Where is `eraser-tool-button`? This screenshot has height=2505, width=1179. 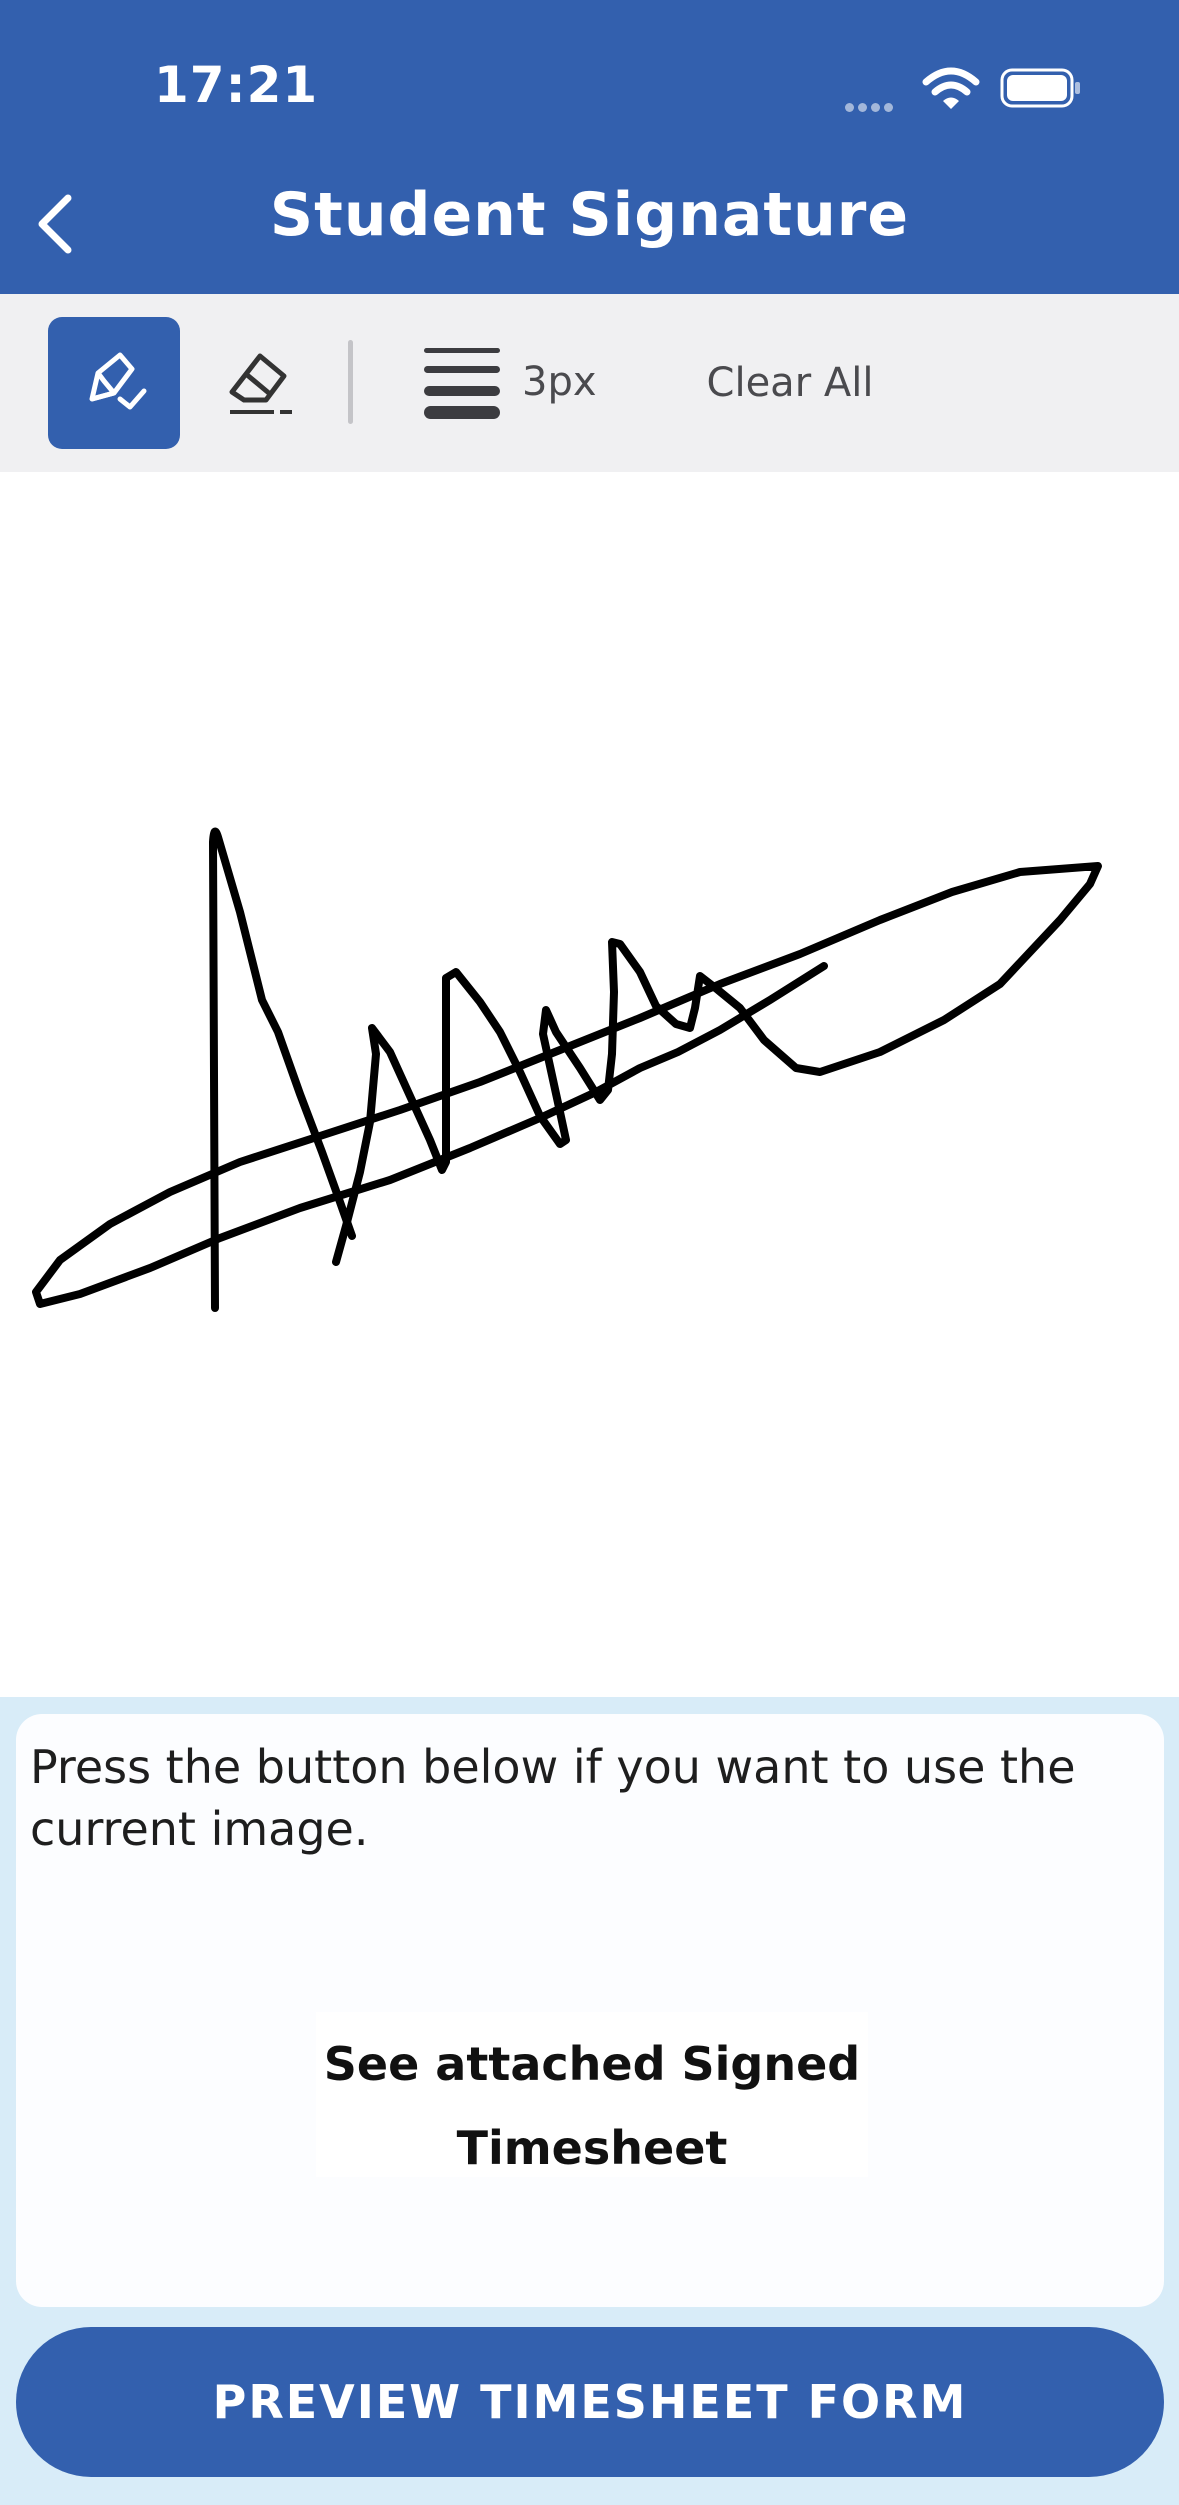 eraser-tool-button is located at coordinates (260, 382).